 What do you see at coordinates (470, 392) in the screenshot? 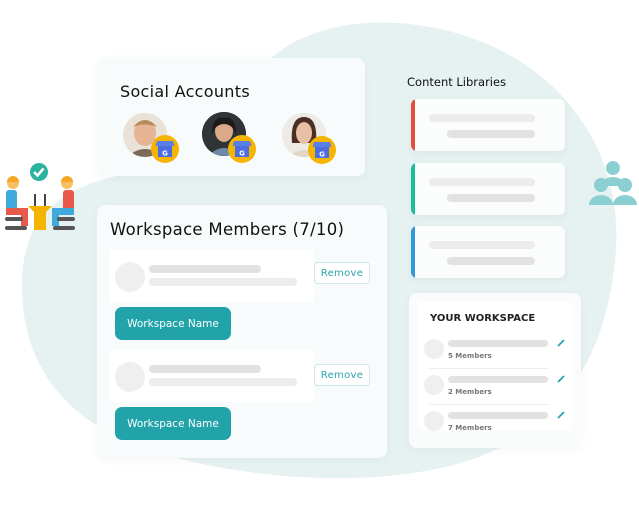
I see `workspace-member-count: 2 Members` at bounding box center [470, 392].